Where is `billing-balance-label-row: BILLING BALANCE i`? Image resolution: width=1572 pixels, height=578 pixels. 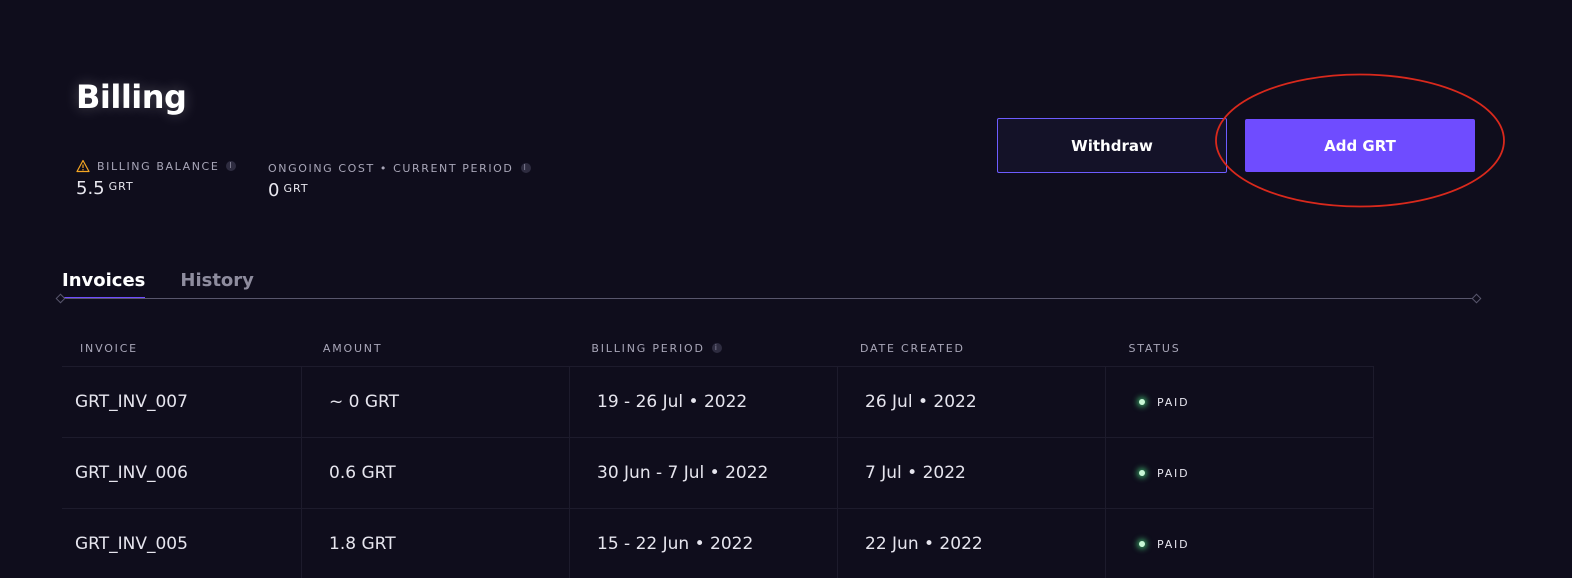 billing-balance-label-row: BILLING BALANCE i is located at coordinates (156, 166).